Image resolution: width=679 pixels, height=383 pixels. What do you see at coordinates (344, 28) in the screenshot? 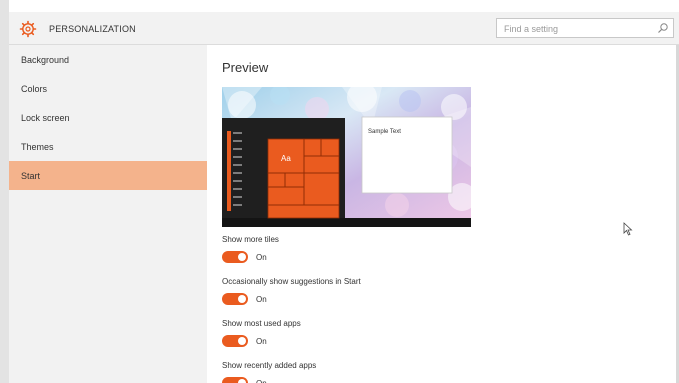
I see `header-bar: PERSONALIZATION Find a setting` at bounding box center [344, 28].